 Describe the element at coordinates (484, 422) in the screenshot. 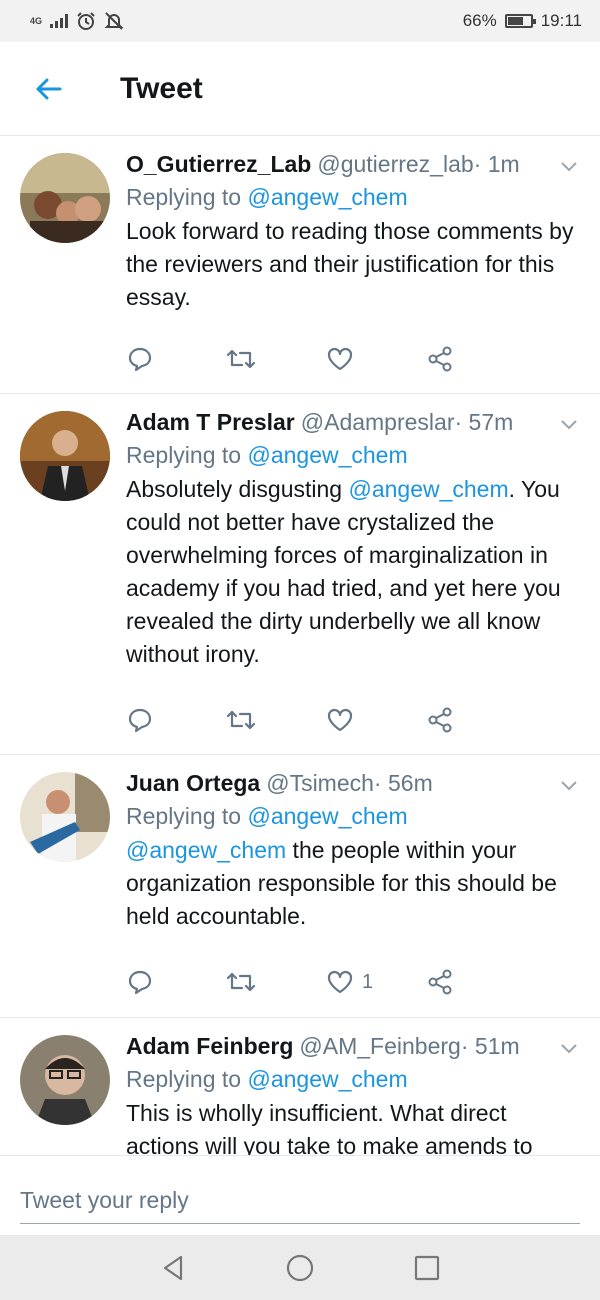

I see `tweet-time: 57m` at that location.